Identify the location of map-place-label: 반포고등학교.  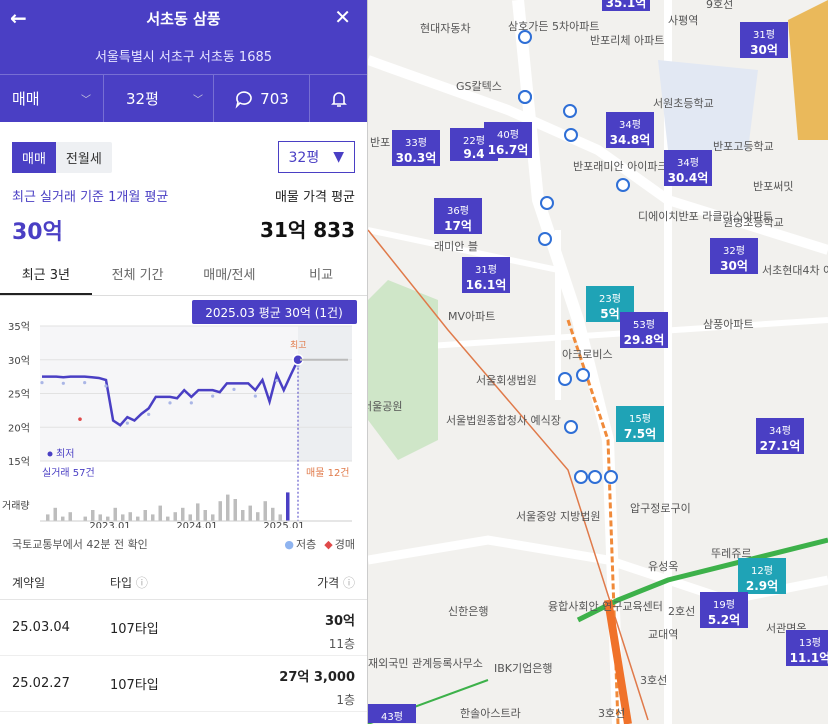
(743, 146).